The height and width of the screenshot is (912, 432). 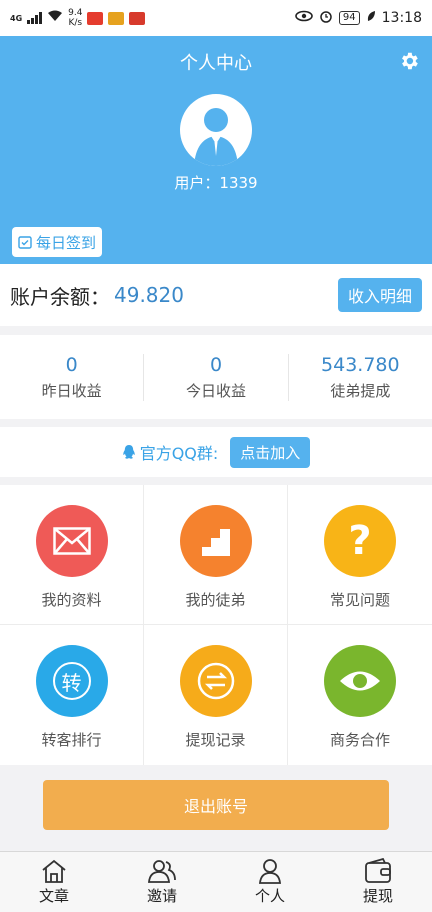 I want to click on zhuan-icon: 转, so click(x=71, y=681).